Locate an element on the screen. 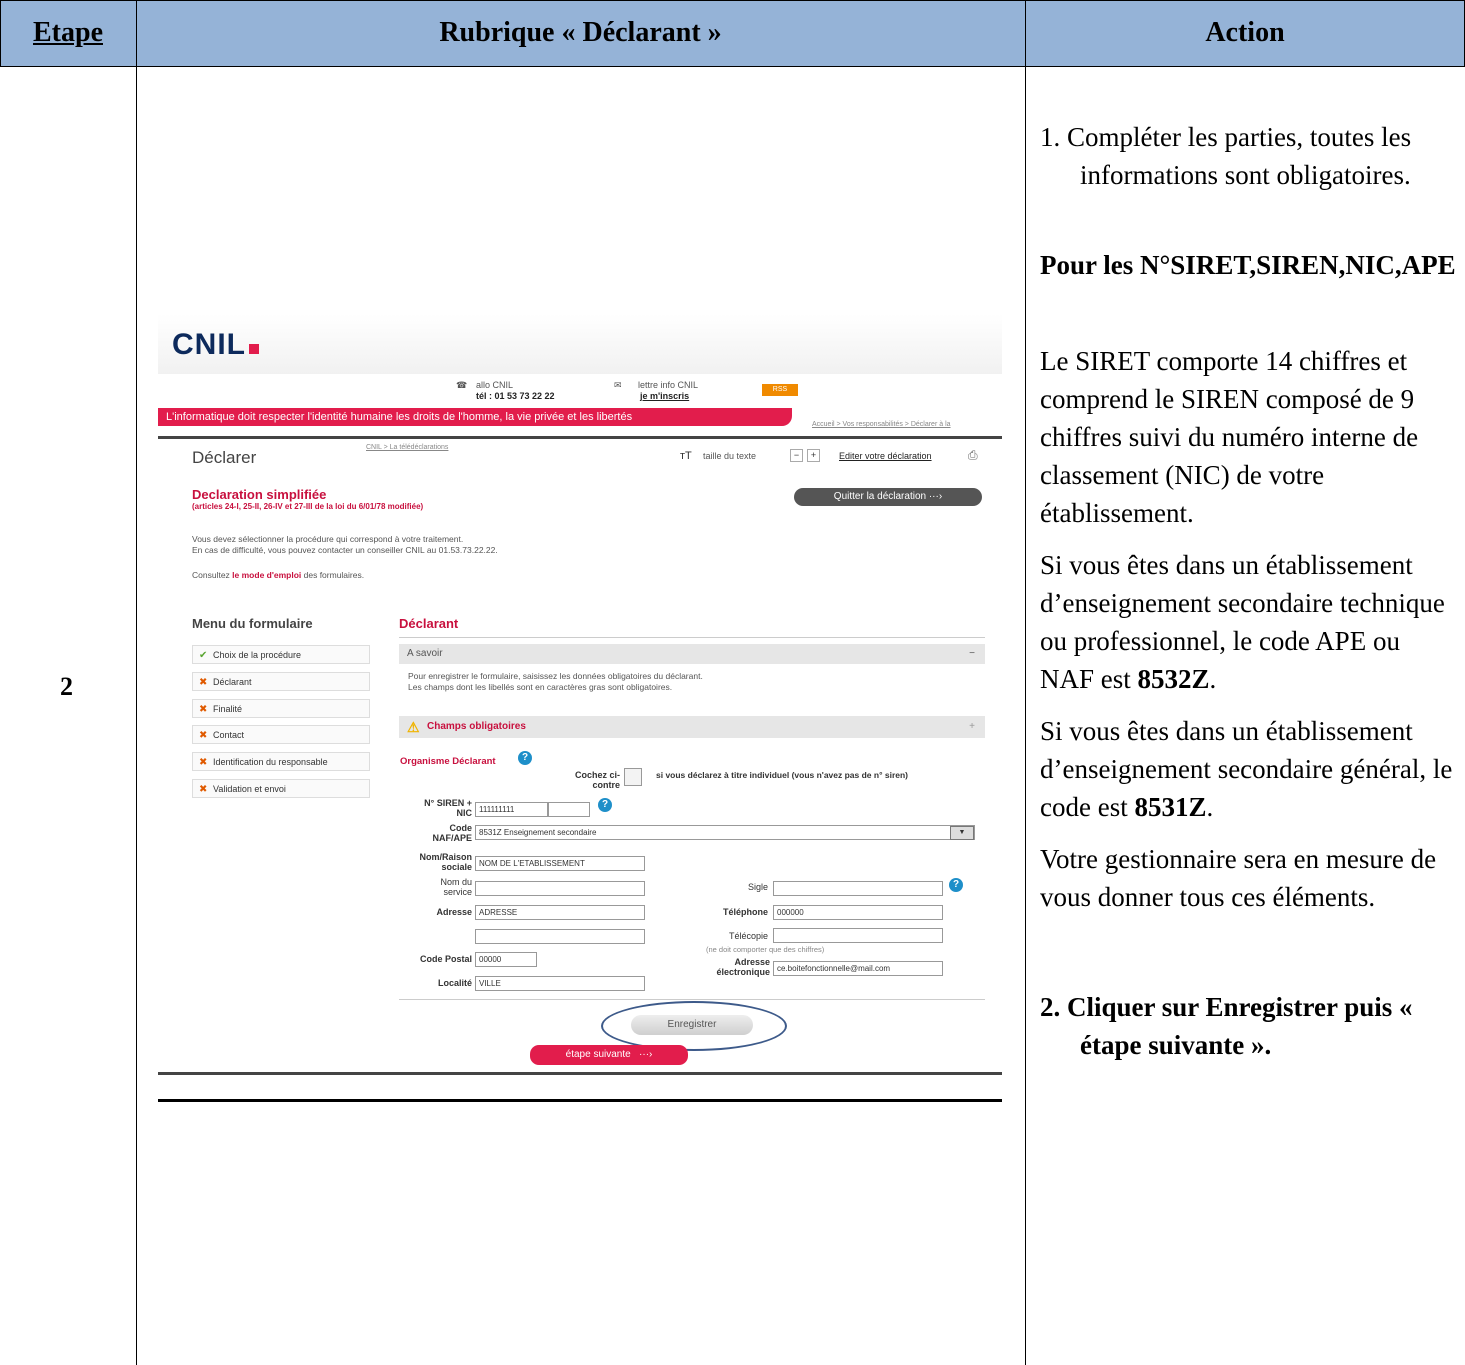 The image size is (1465, 1365). table-header-border is located at coordinates (732, 66).